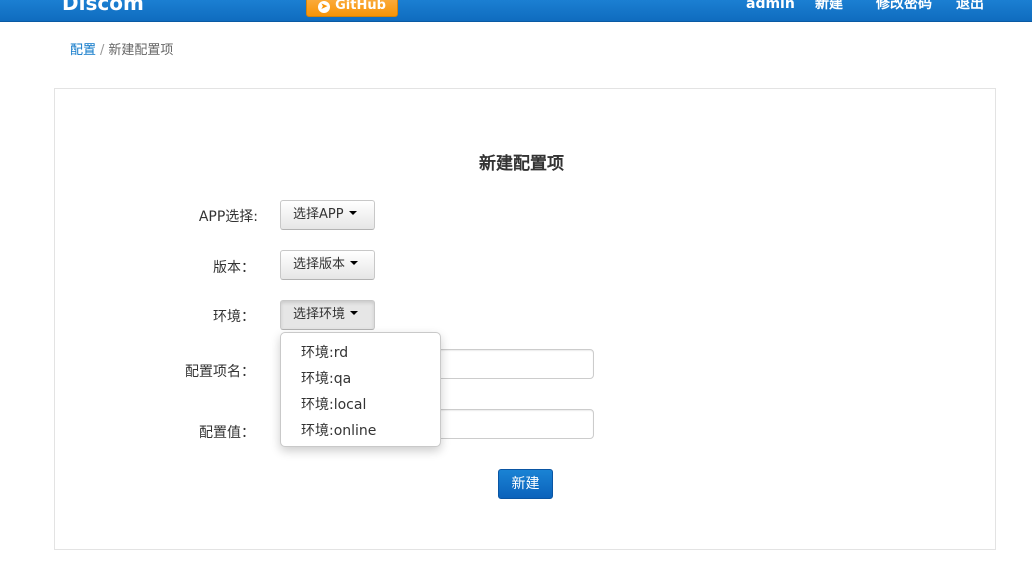  Describe the element at coordinates (234, 268) in the screenshot. I see `version-select-label: 版本：` at that location.